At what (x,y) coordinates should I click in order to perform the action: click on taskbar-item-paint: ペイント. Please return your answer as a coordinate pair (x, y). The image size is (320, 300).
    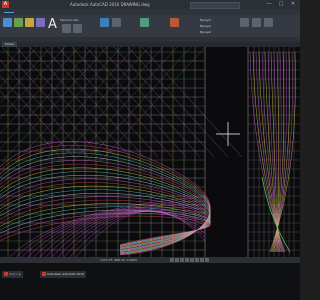
    Looking at the image, I should click on (13, 274).